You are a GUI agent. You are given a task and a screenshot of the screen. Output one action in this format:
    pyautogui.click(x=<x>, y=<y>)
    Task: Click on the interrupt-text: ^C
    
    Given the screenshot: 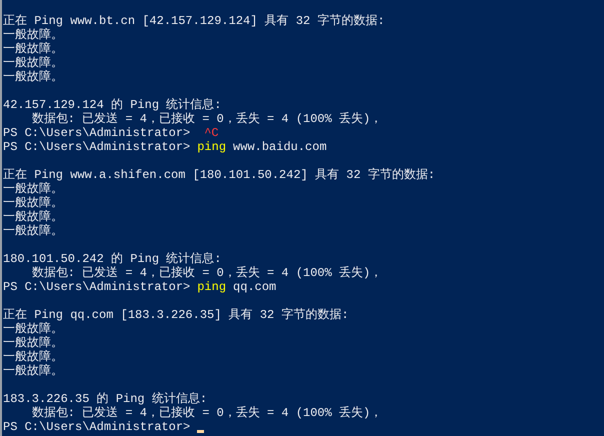 What is the action you would take?
    pyautogui.click(x=211, y=133)
    